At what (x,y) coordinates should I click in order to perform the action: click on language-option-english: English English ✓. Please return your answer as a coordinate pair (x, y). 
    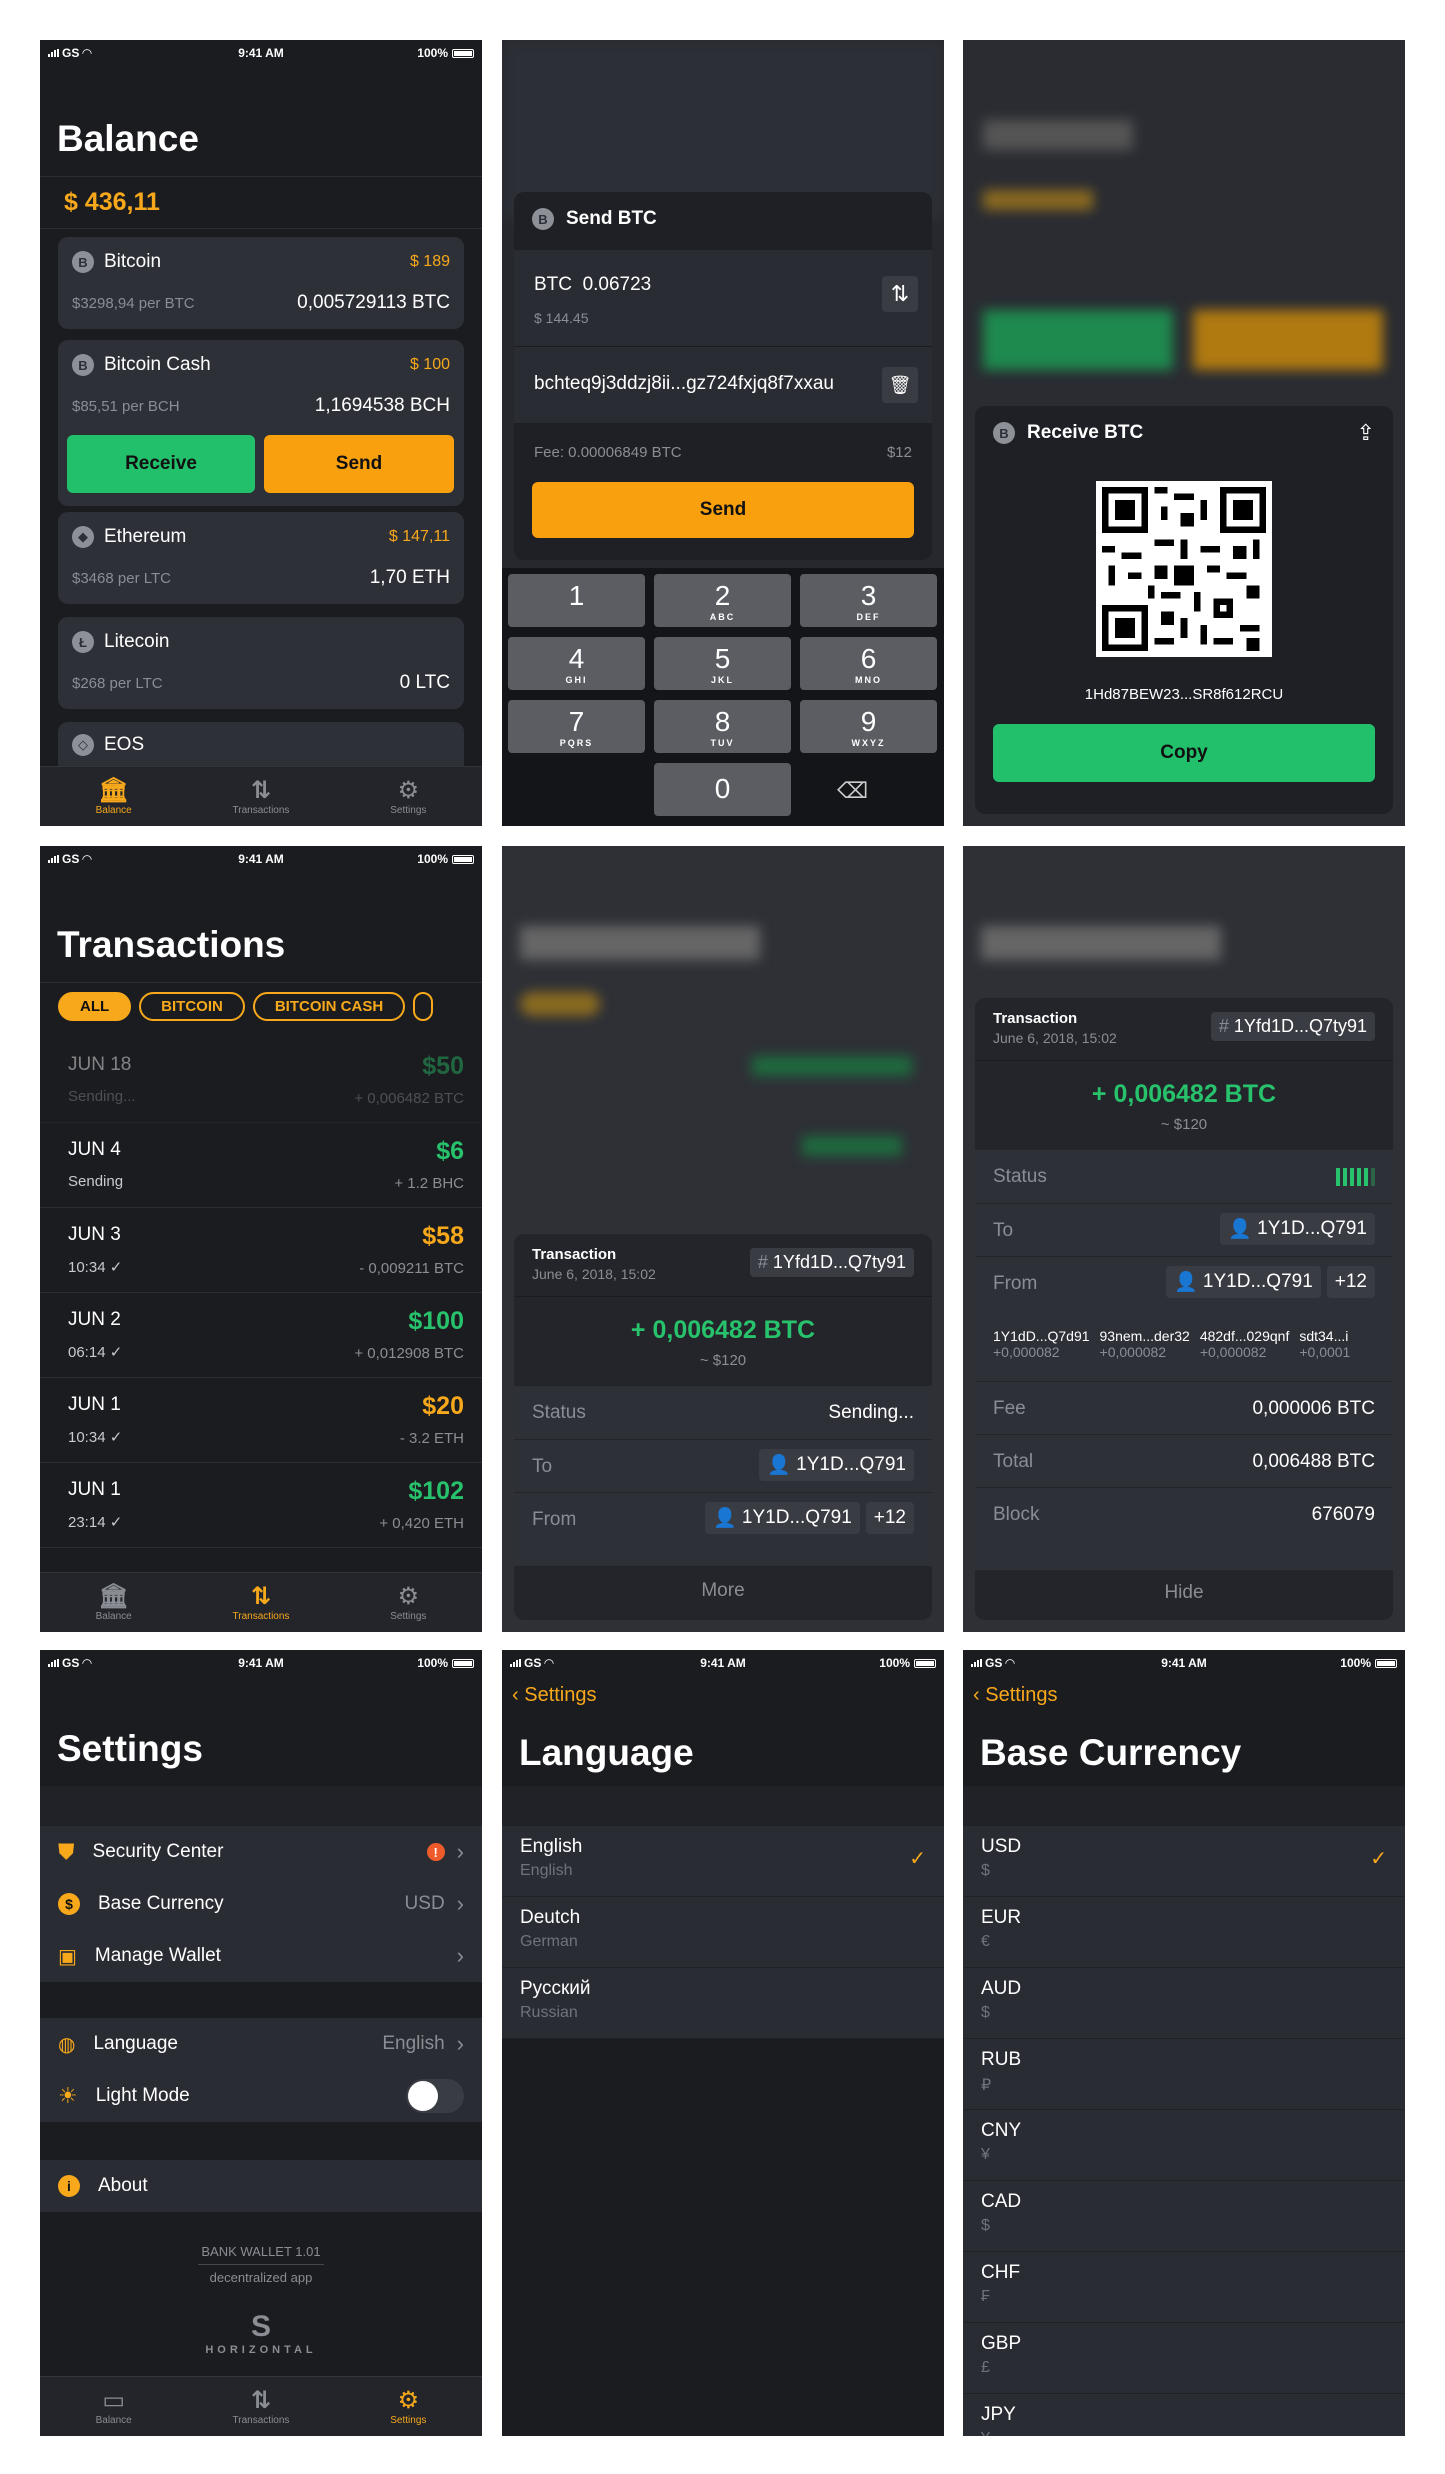
    Looking at the image, I should click on (723, 1861).